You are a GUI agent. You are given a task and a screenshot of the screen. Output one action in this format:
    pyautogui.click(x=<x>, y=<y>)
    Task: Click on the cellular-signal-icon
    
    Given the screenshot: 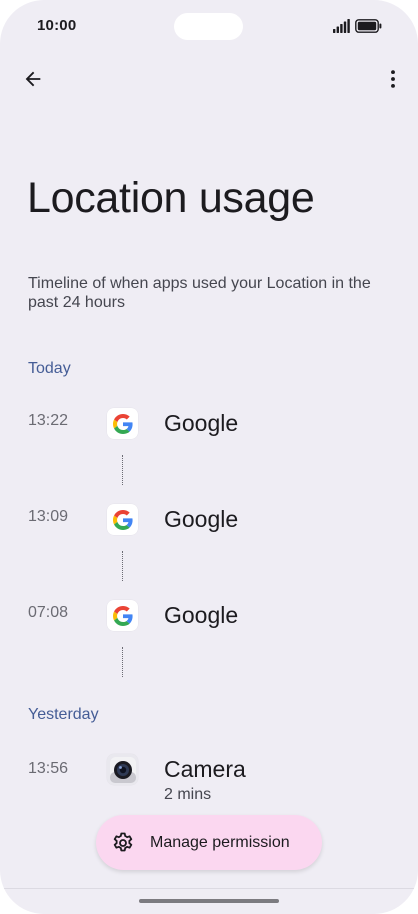 What is the action you would take?
    pyautogui.click(x=341, y=26)
    